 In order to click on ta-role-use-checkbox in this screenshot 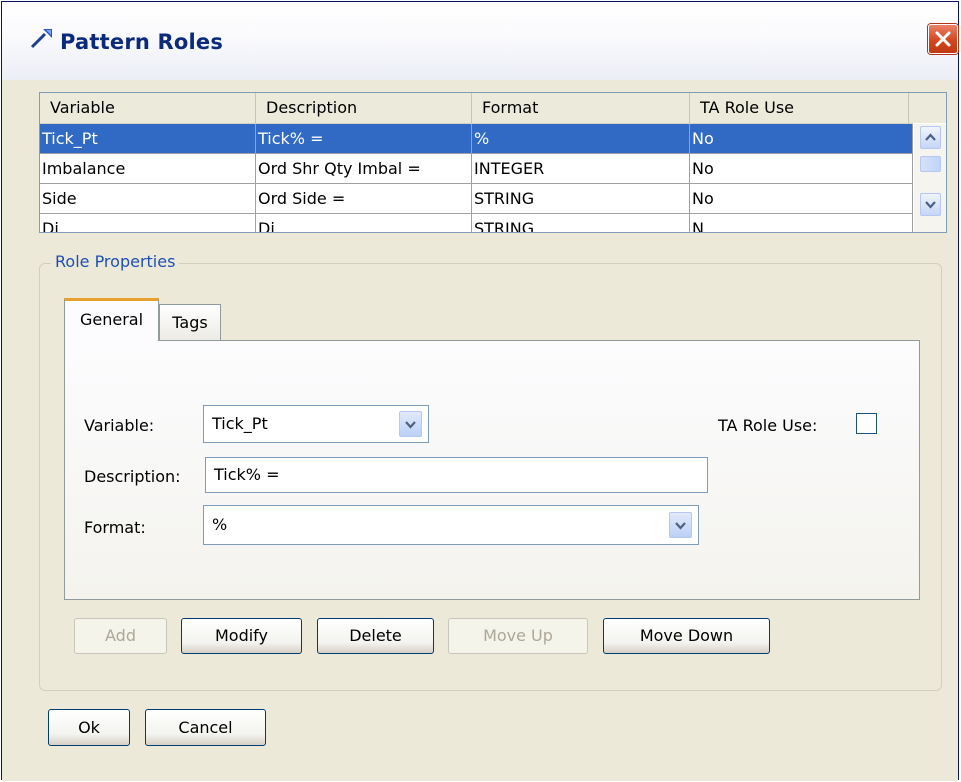, I will do `click(866, 423)`.